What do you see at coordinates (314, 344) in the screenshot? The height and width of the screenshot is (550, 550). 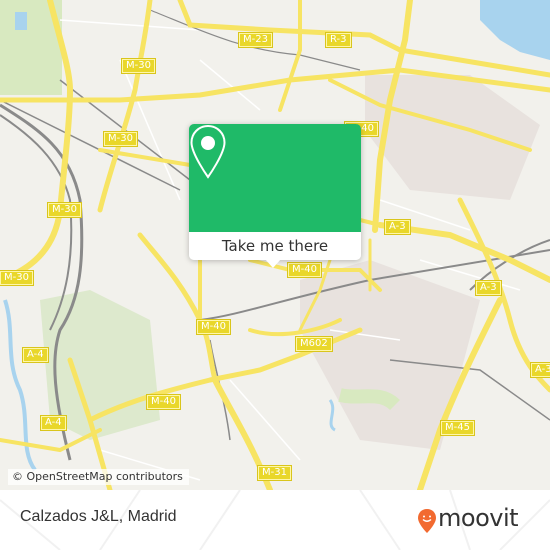 I see `road-label-m602: M602` at bounding box center [314, 344].